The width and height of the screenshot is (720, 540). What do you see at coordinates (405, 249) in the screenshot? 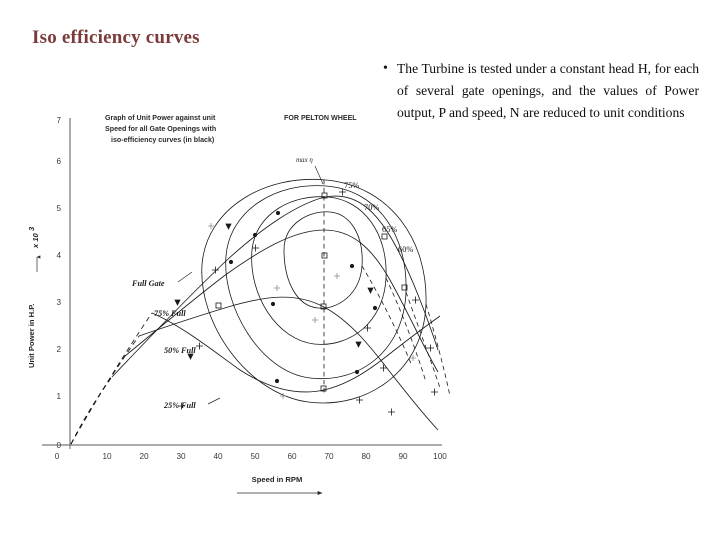
I see `eff-label-60: 60%` at bounding box center [405, 249].